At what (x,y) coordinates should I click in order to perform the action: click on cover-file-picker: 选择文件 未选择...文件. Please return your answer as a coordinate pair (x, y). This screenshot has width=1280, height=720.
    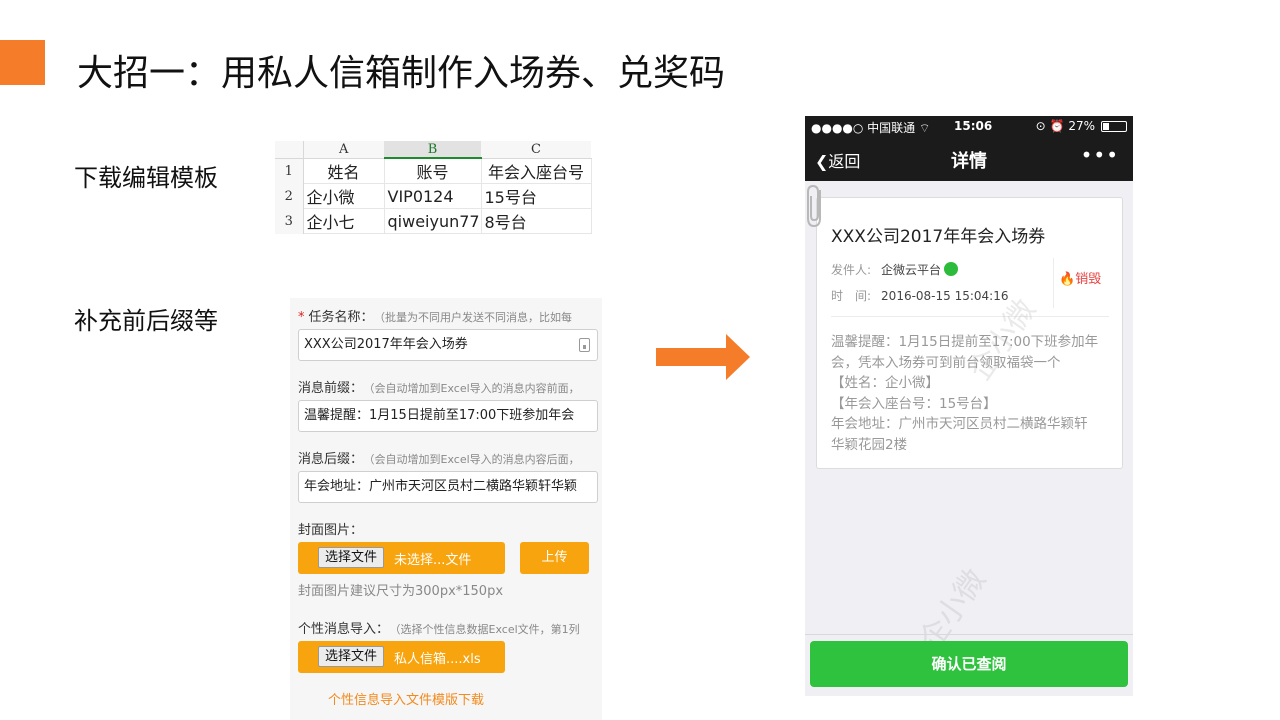
    Looking at the image, I should click on (401, 558).